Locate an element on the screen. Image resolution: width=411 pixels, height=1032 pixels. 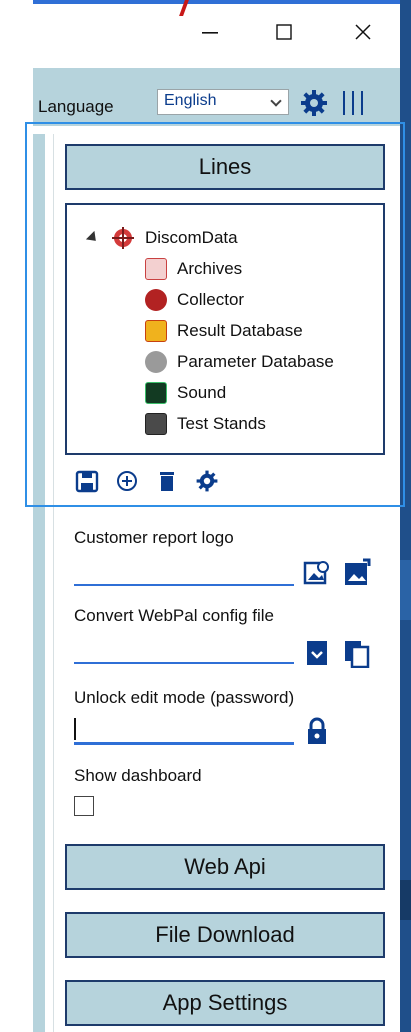
close-icon is located at coordinates (363, 32).